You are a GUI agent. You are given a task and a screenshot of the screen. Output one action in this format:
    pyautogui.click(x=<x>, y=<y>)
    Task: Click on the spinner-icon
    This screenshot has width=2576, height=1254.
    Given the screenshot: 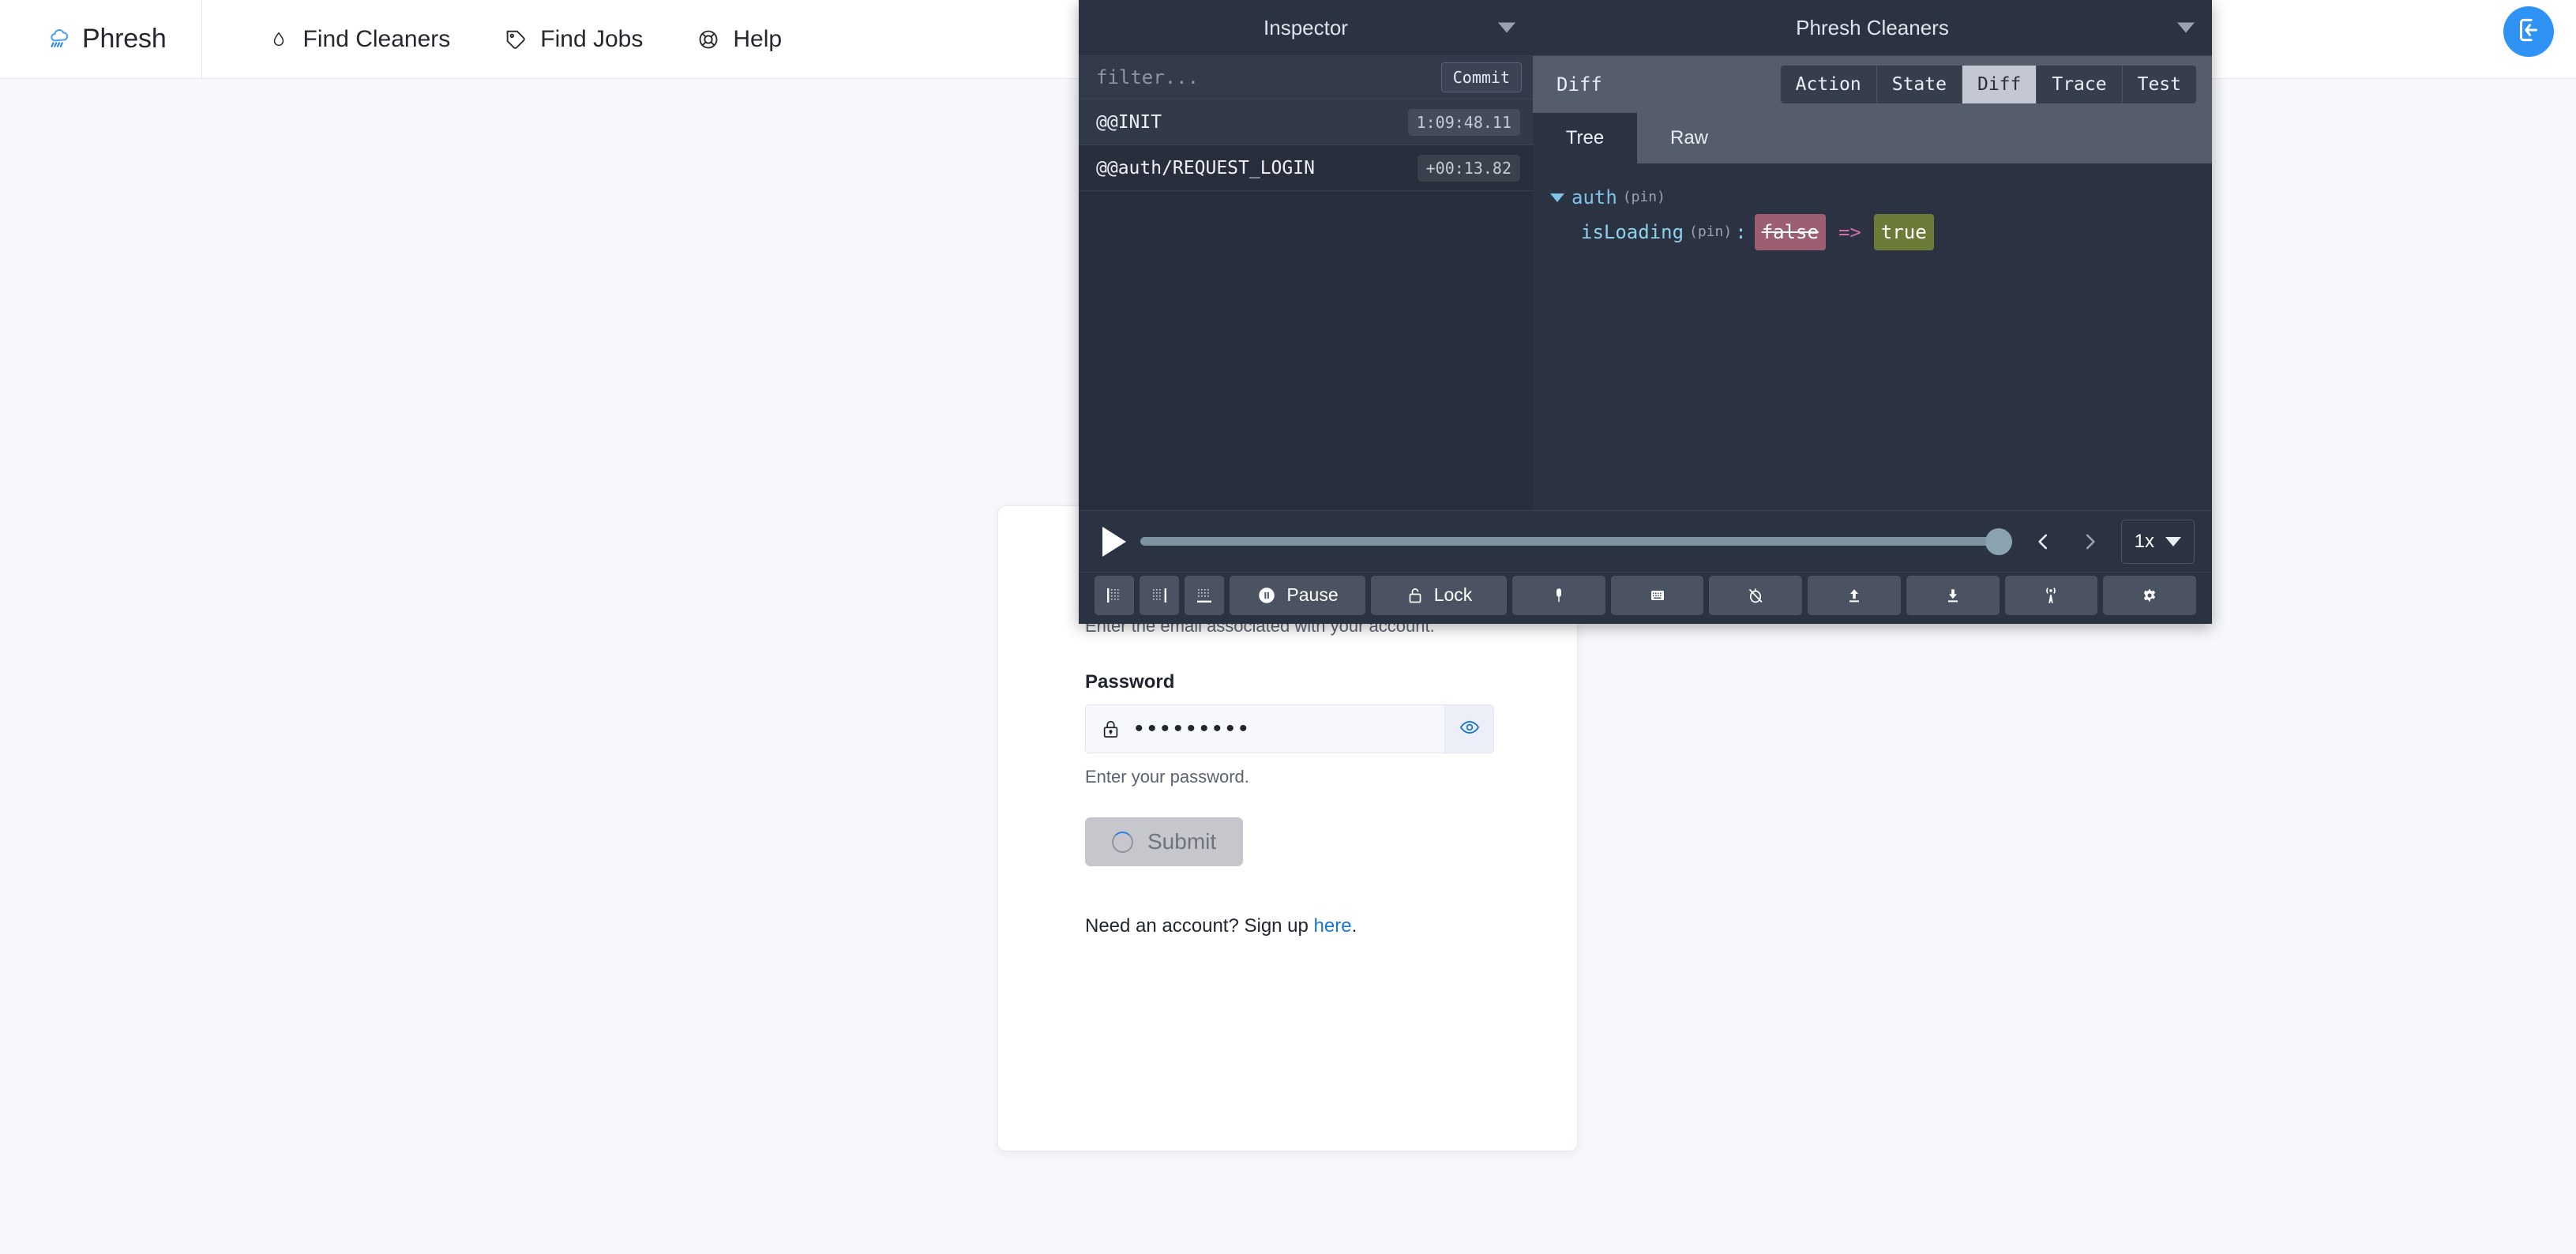 What is the action you would take?
    pyautogui.click(x=1122, y=842)
    